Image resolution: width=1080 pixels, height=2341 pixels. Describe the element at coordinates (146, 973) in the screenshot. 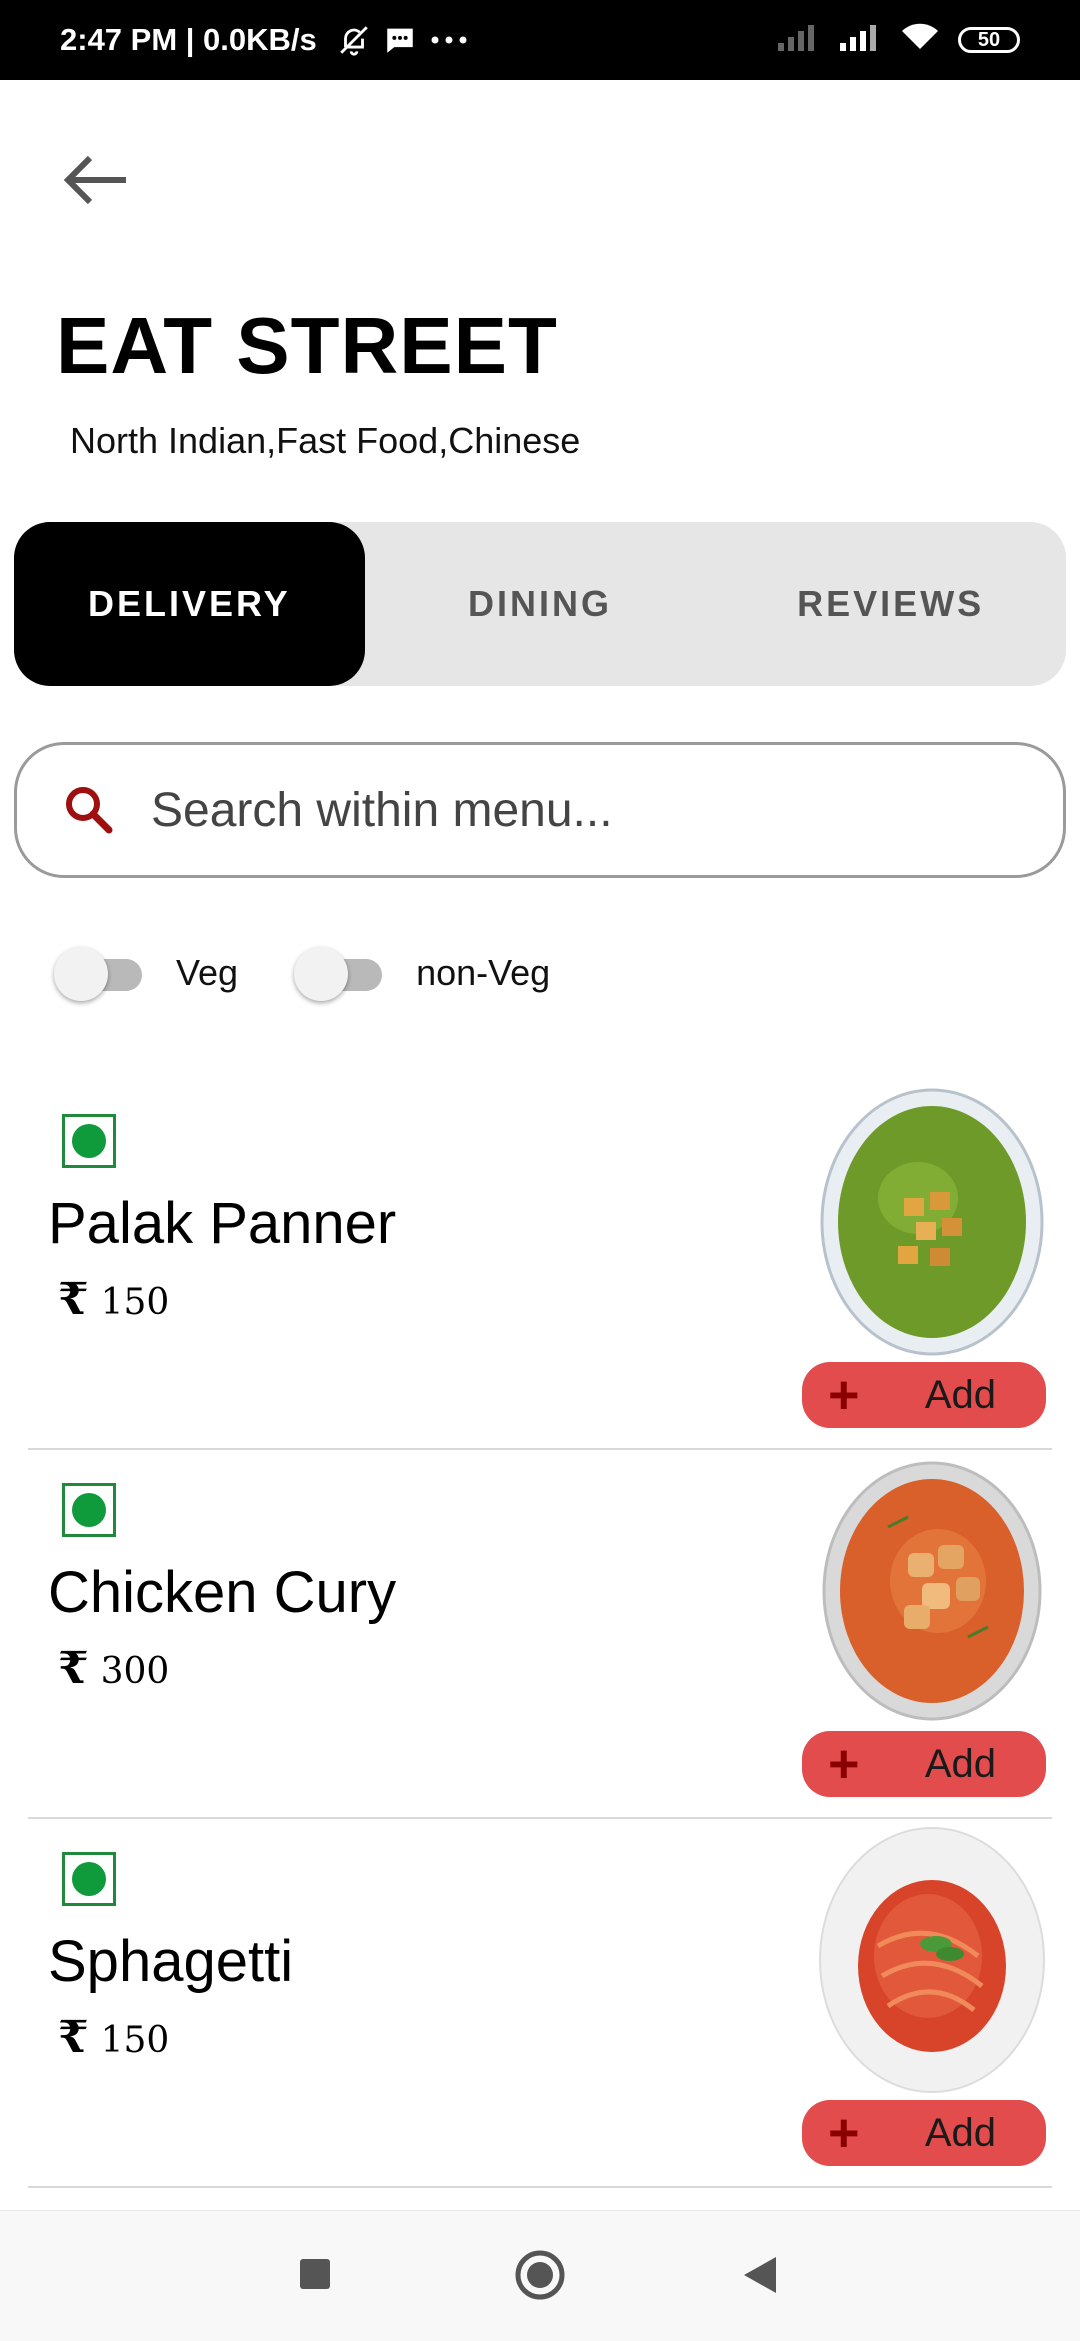

I see `veg-filter: Veg` at that location.